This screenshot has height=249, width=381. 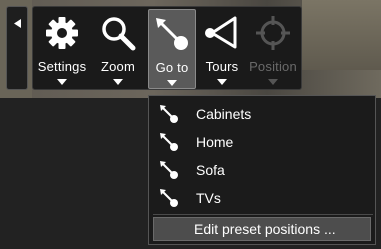 I want to click on chevron-left-icon, so click(x=17, y=23).